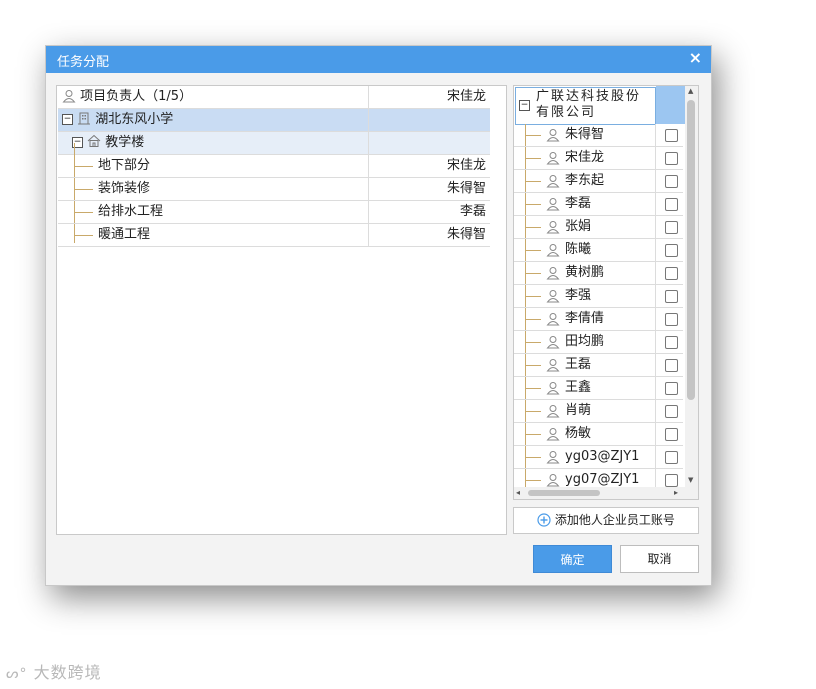 The width and height of the screenshot is (816, 689). Describe the element at coordinates (131, 211) in the screenshot. I see `row-name: 给排水工程` at that location.